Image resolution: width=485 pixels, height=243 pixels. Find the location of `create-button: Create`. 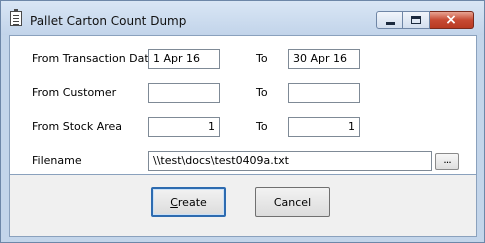

create-button: Create is located at coordinates (188, 202).